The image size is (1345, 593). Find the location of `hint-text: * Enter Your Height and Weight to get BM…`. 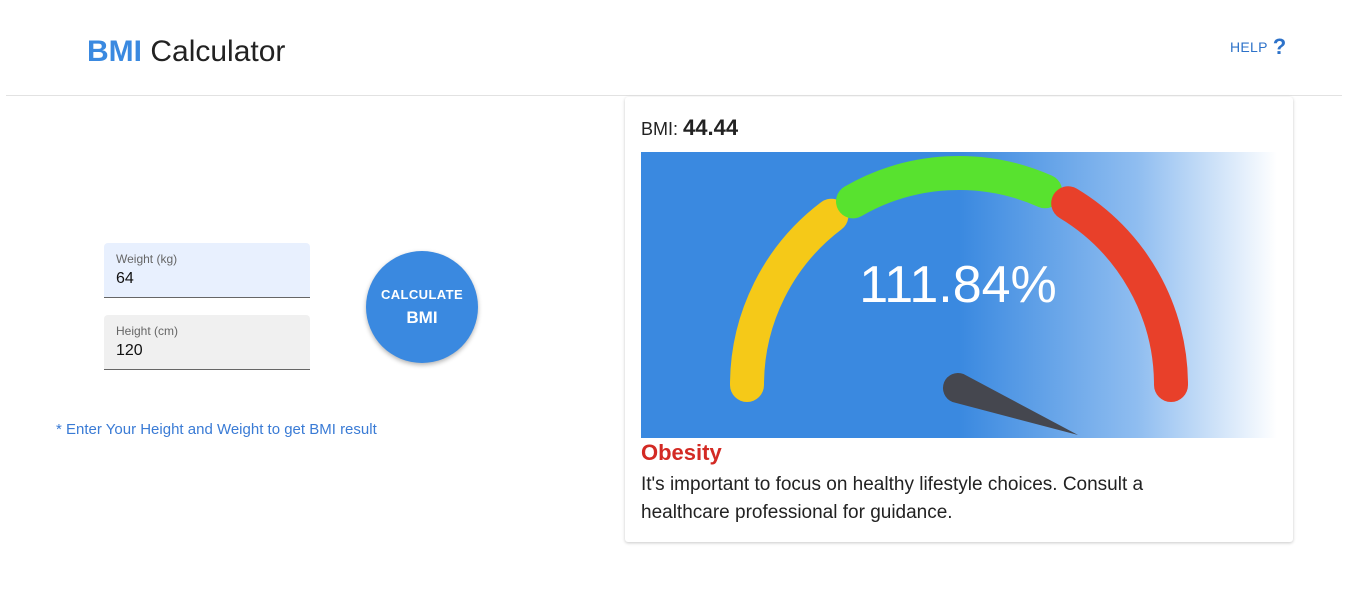

hint-text: * Enter Your Height and Weight to get BM… is located at coordinates (216, 429).